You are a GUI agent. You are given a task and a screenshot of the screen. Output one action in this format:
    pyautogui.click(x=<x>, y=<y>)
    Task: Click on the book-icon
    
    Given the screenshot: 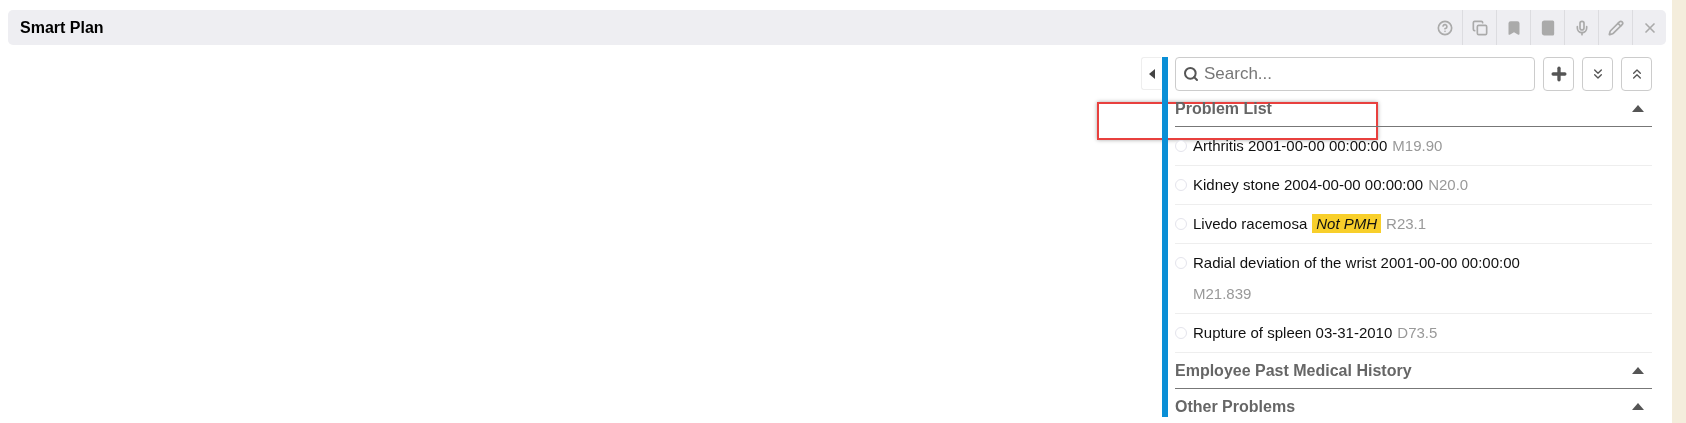 What is the action you would take?
    pyautogui.click(x=1547, y=27)
    